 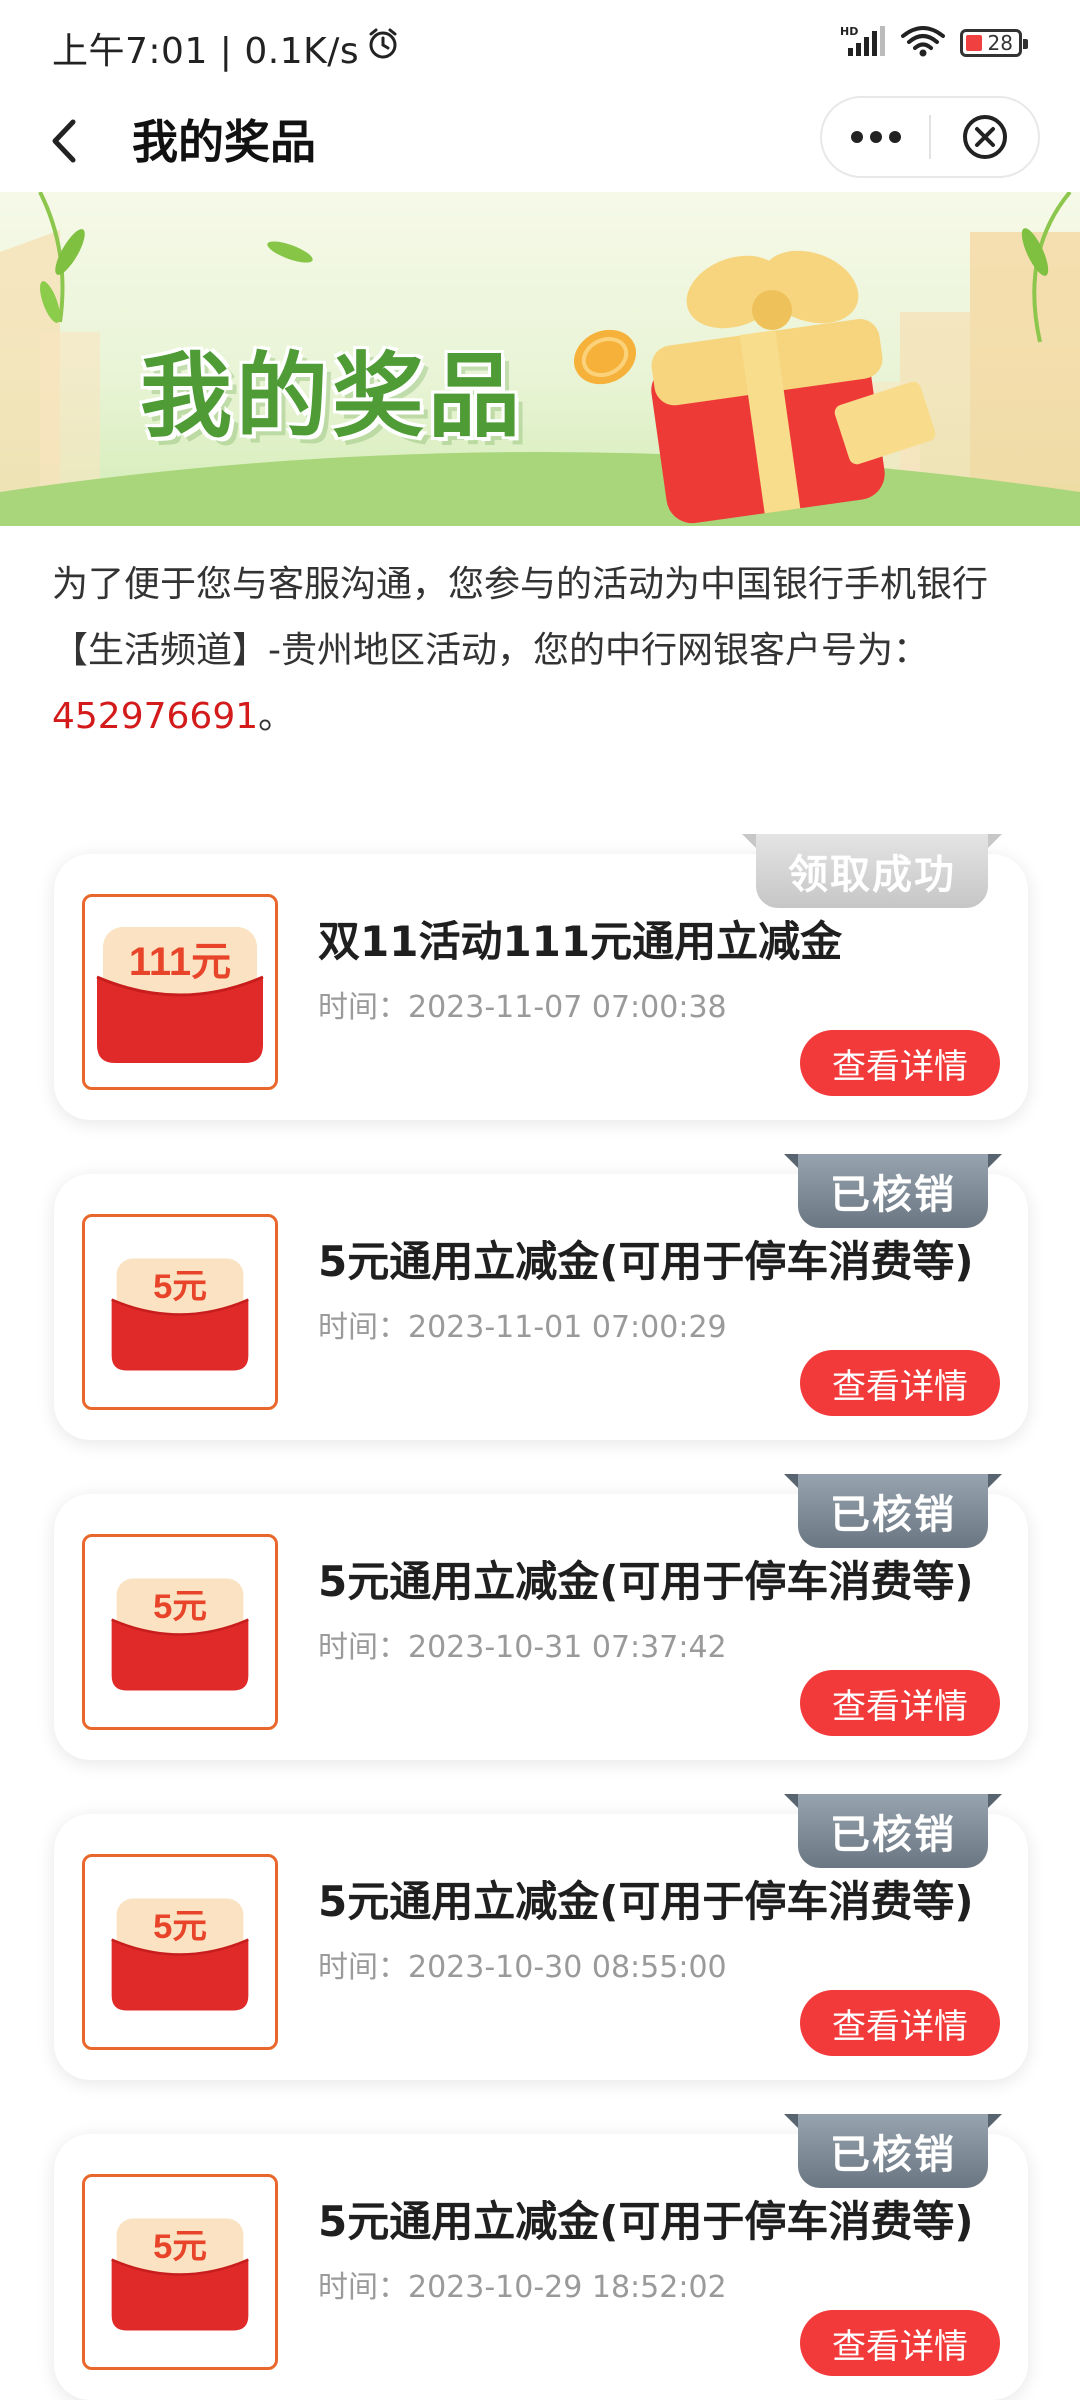 I want to click on status-right: HD 28, so click(x=934, y=43).